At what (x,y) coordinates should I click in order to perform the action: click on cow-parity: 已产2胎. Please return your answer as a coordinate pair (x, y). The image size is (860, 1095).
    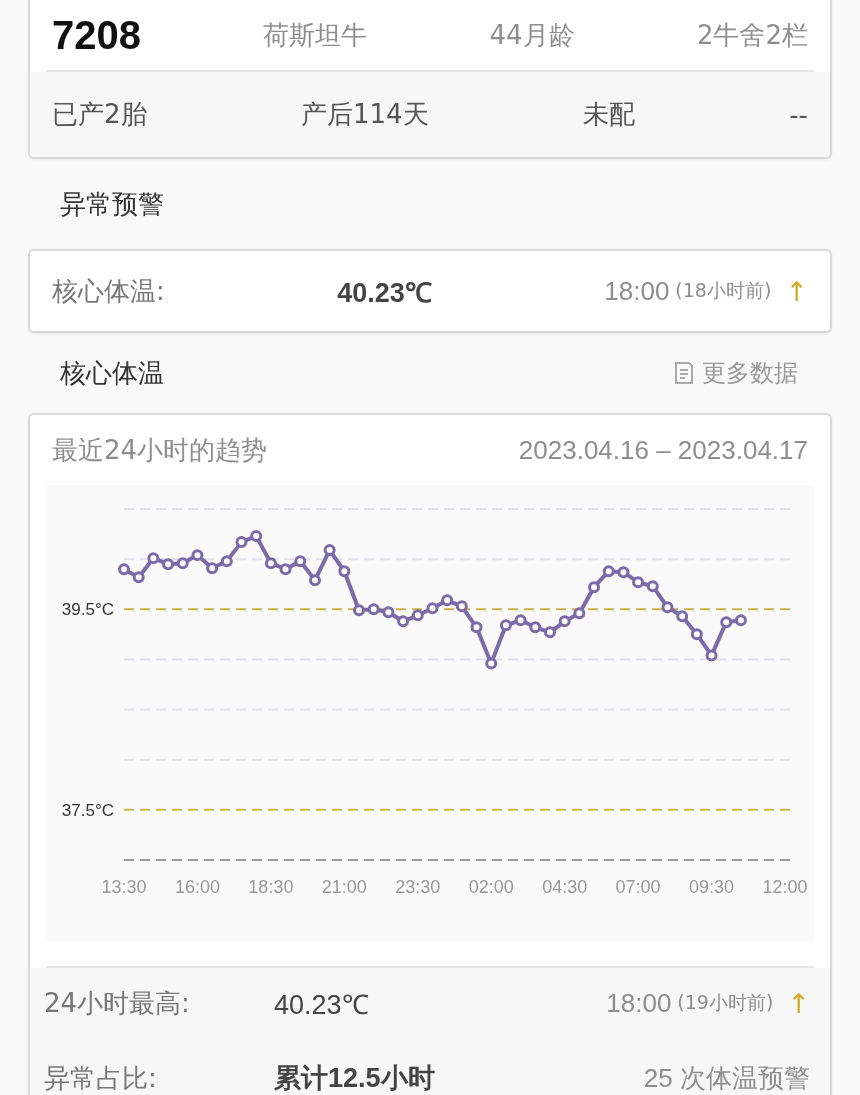
    Looking at the image, I should click on (99, 114).